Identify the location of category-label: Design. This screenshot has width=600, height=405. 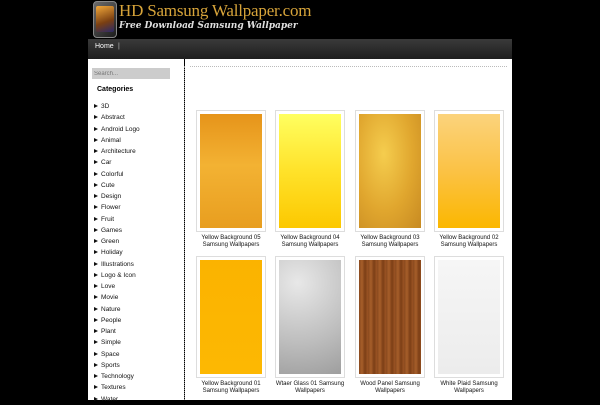
(111, 196).